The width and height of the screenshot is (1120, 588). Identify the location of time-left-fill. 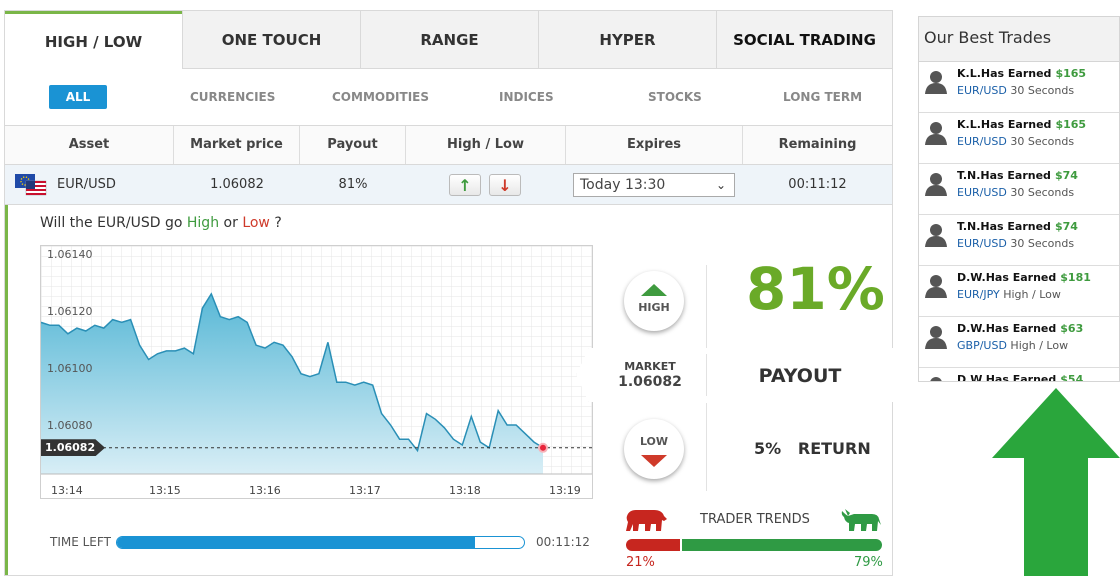
(296, 542).